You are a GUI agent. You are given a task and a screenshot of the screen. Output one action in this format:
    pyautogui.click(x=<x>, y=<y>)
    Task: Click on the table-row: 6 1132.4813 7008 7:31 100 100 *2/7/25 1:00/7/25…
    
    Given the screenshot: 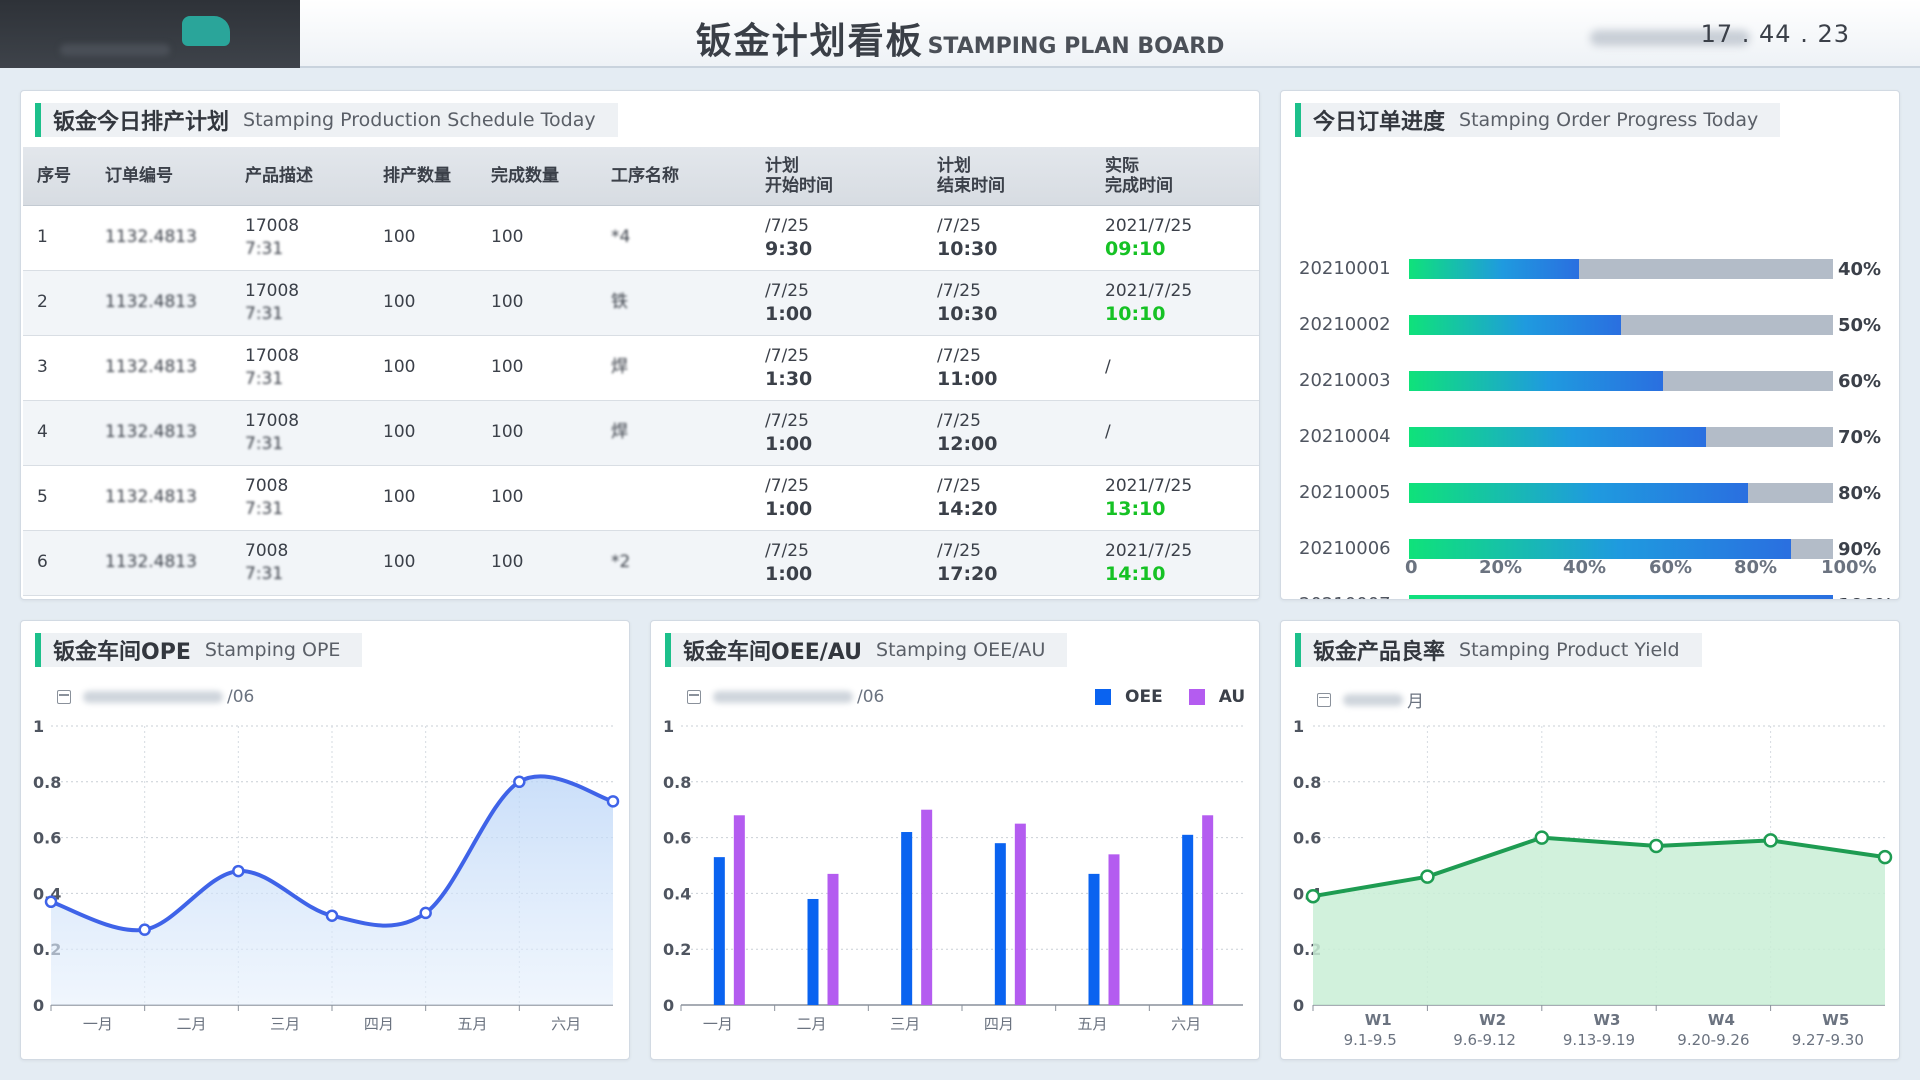 What is the action you would take?
    pyautogui.click(x=641, y=563)
    